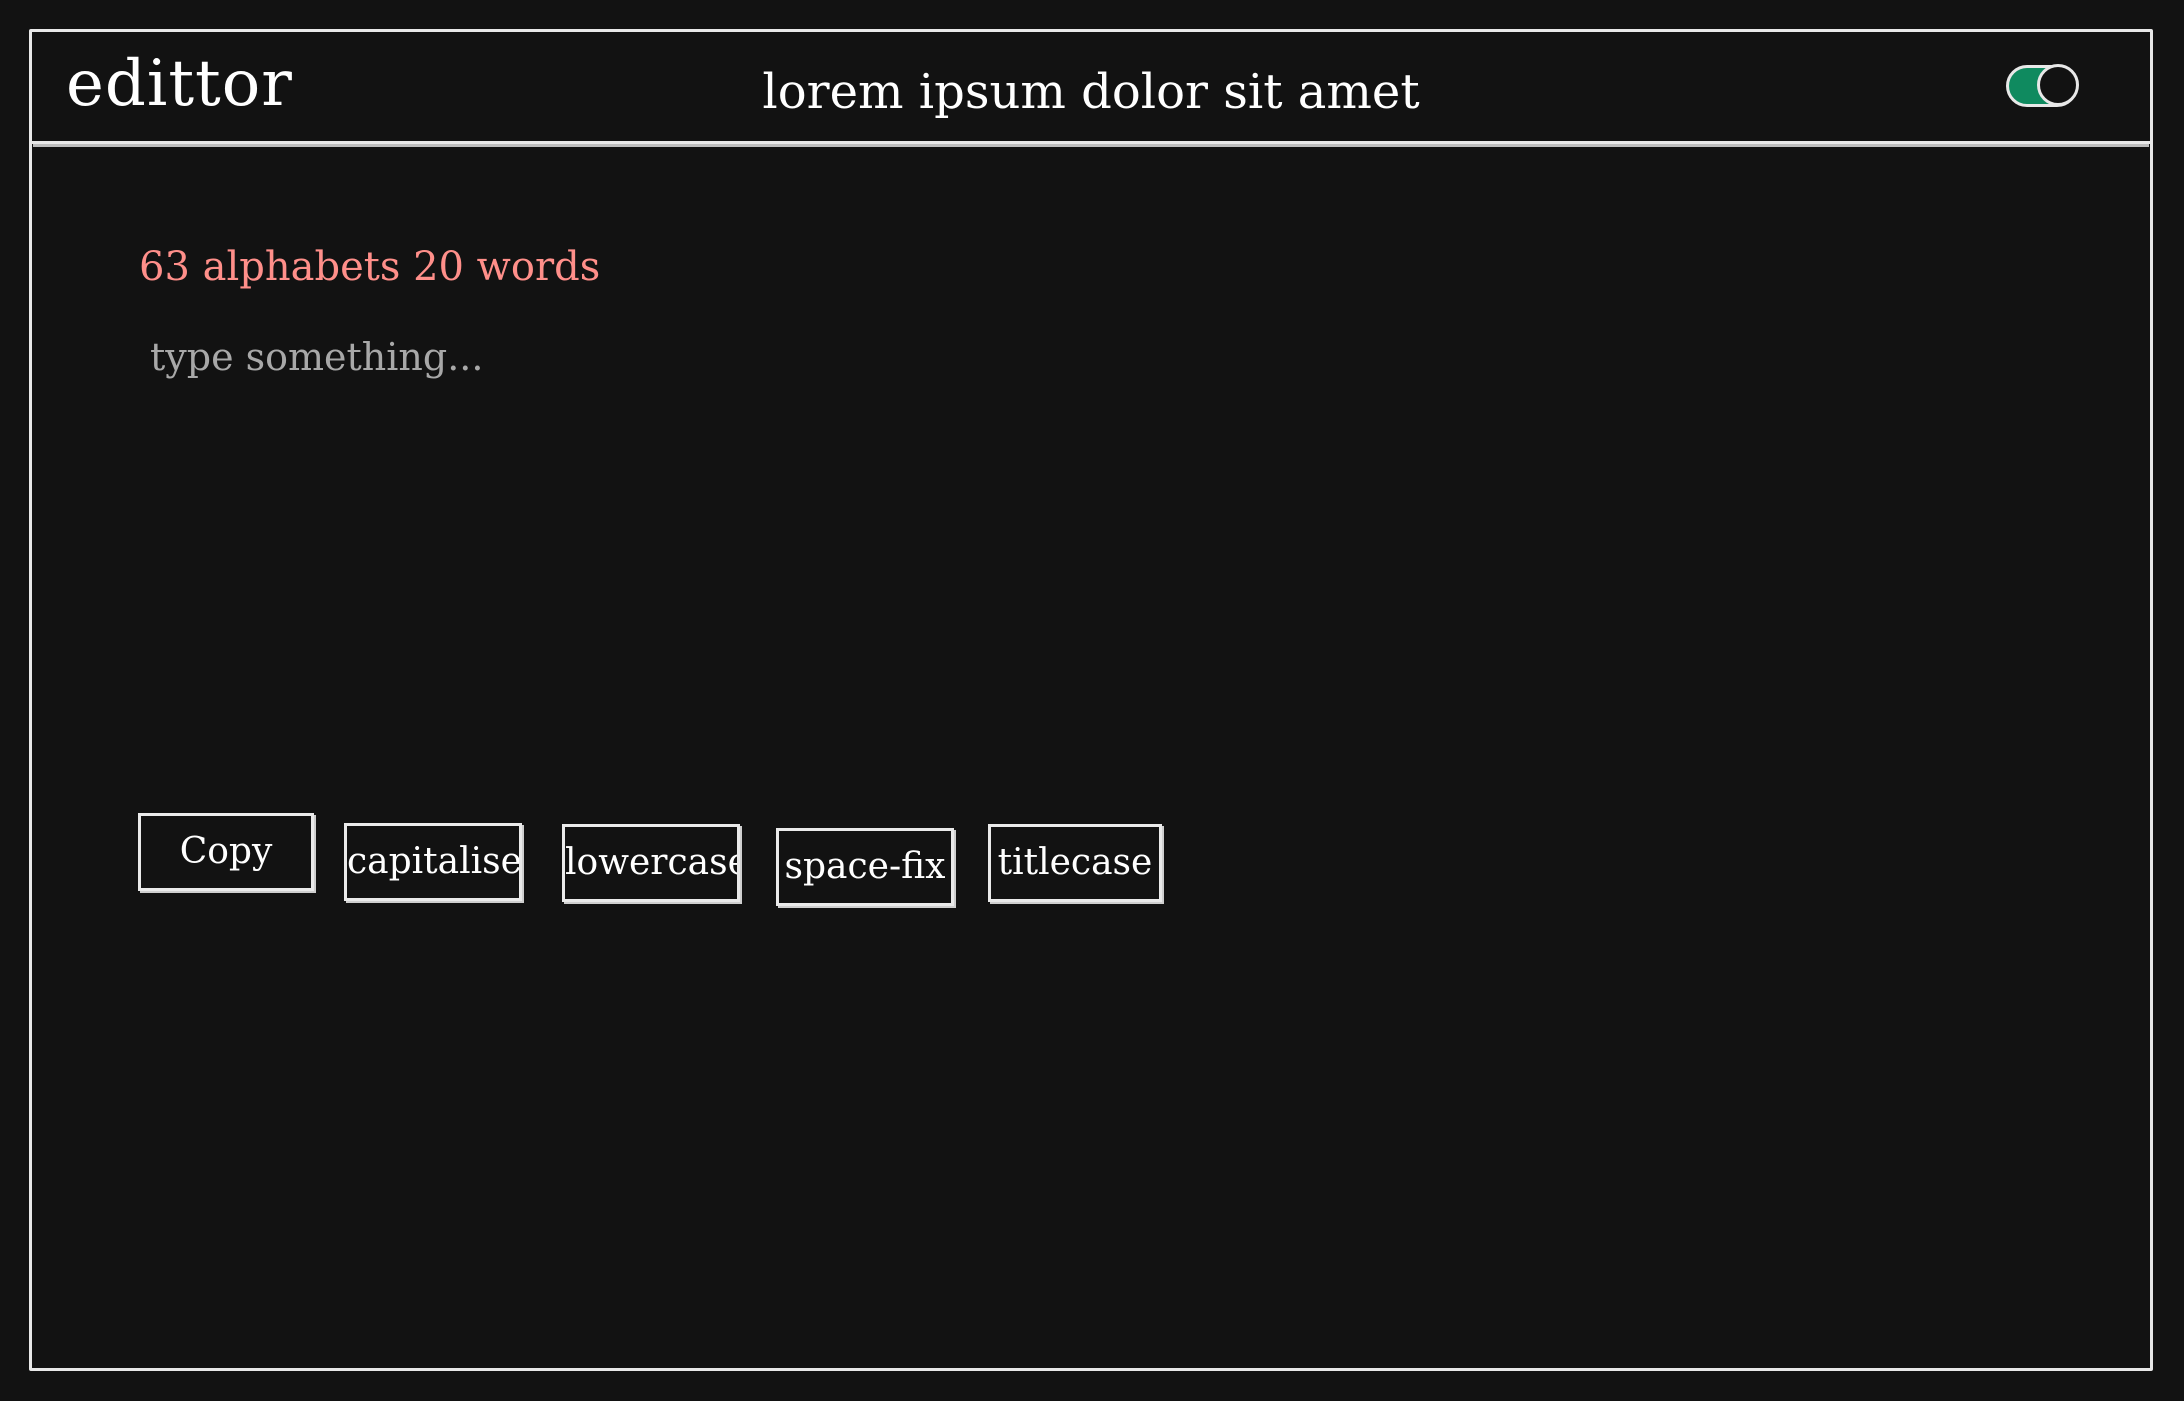 This screenshot has width=2184, height=1401. What do you see at coordinates (865, 867) in the screenshot?
I see `space-fix-button: space-fix` at bounding box center [865, 867].